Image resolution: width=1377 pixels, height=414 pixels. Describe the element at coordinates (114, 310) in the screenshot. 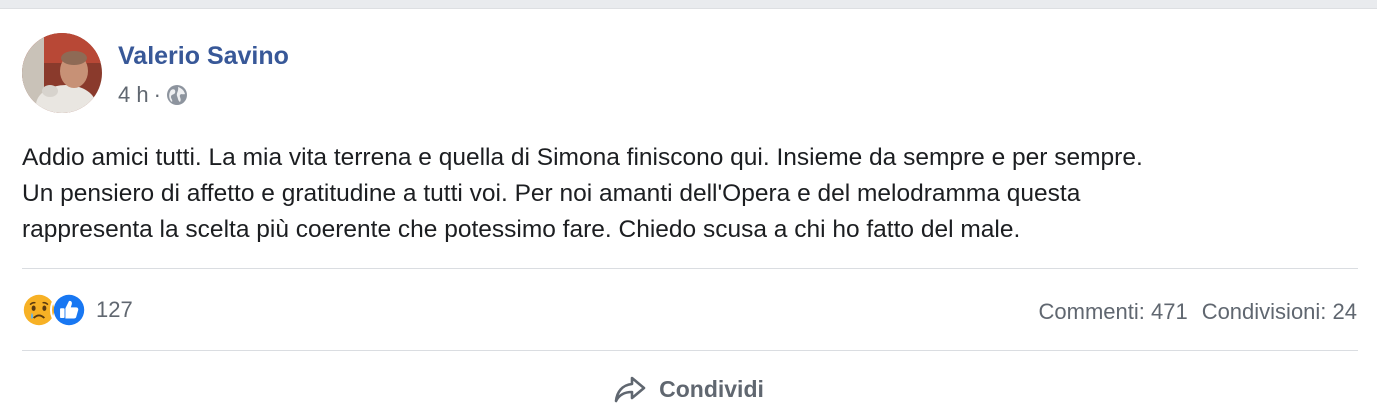

I see `reaction-count: 127` at that location.